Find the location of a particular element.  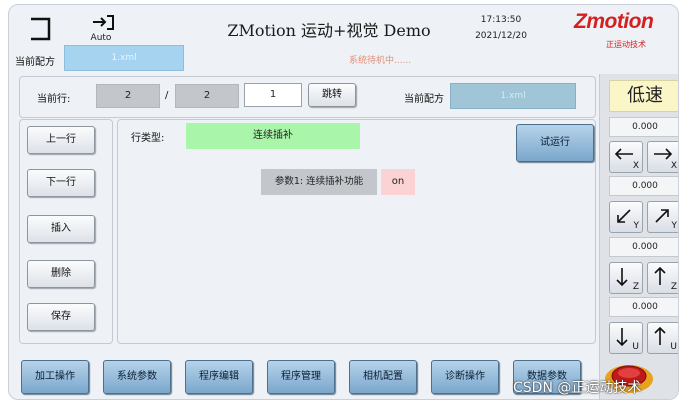

jump-line-input: 1 is located at coordinates (273, 95).